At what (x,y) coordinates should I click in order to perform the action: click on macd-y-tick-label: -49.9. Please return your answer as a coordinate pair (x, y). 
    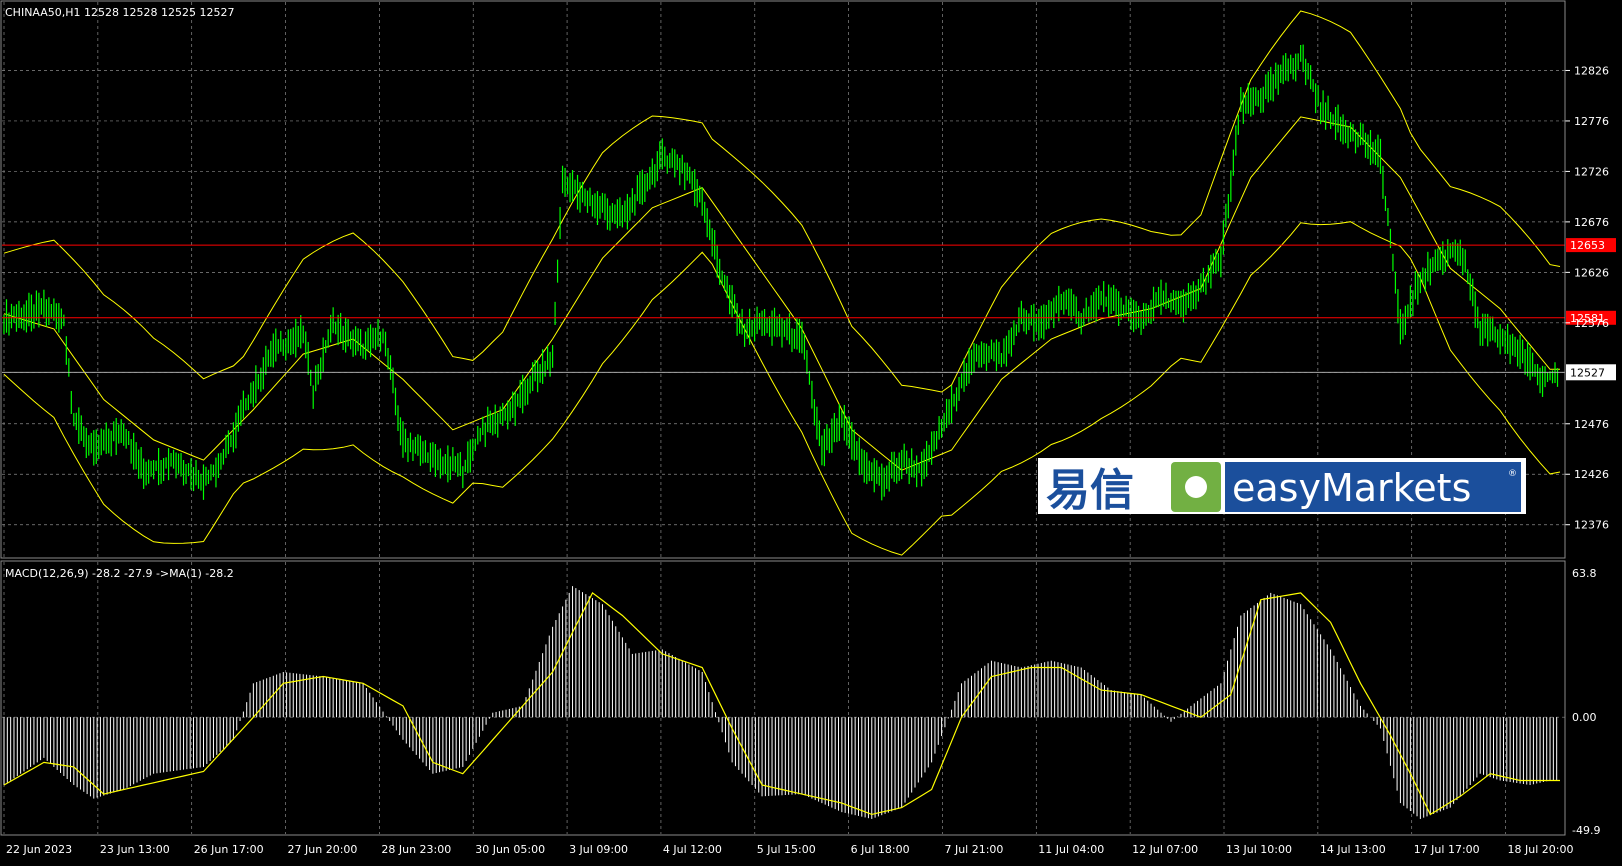
    Looking at the image, I should click on (1586, 830).